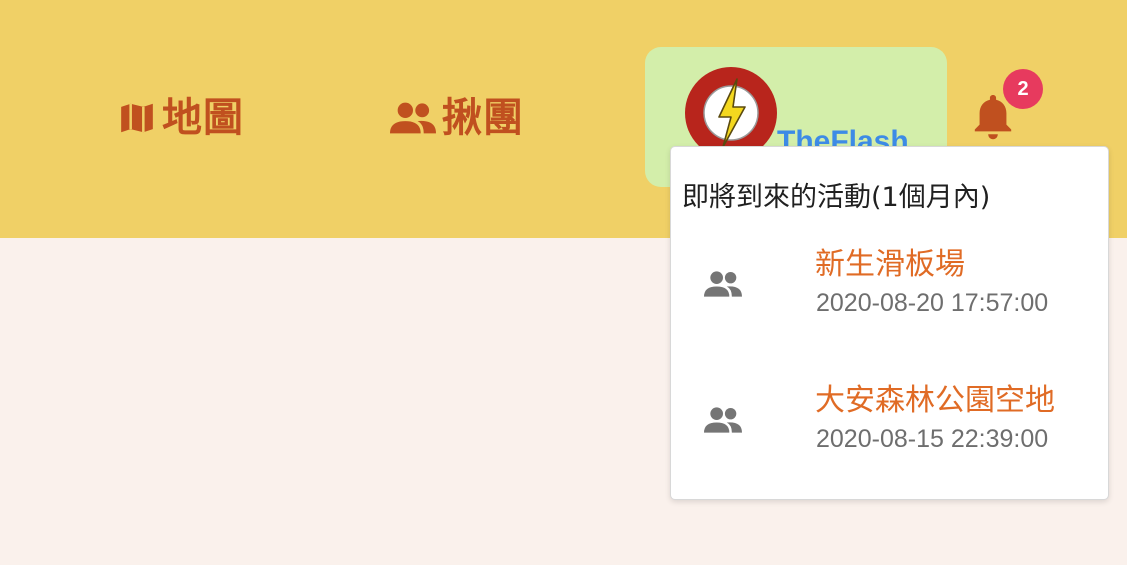 The image size is (1127, 565). I want to click on event-list-item: 新生滑板場 2020-08-20 17:57:00, so click(889, 294).